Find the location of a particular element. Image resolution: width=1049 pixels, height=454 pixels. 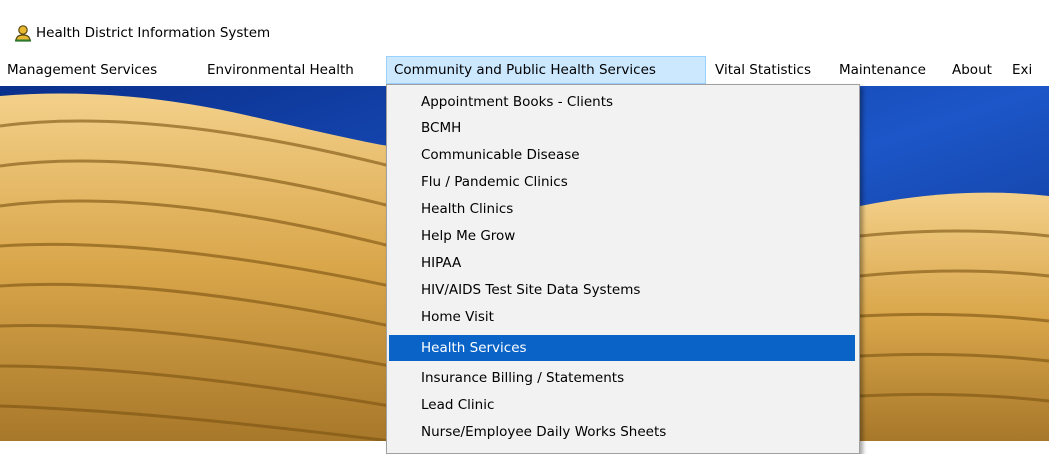

dropdown-item-lead-clinic: Lead Clinic is located at coordinates (622, 405).